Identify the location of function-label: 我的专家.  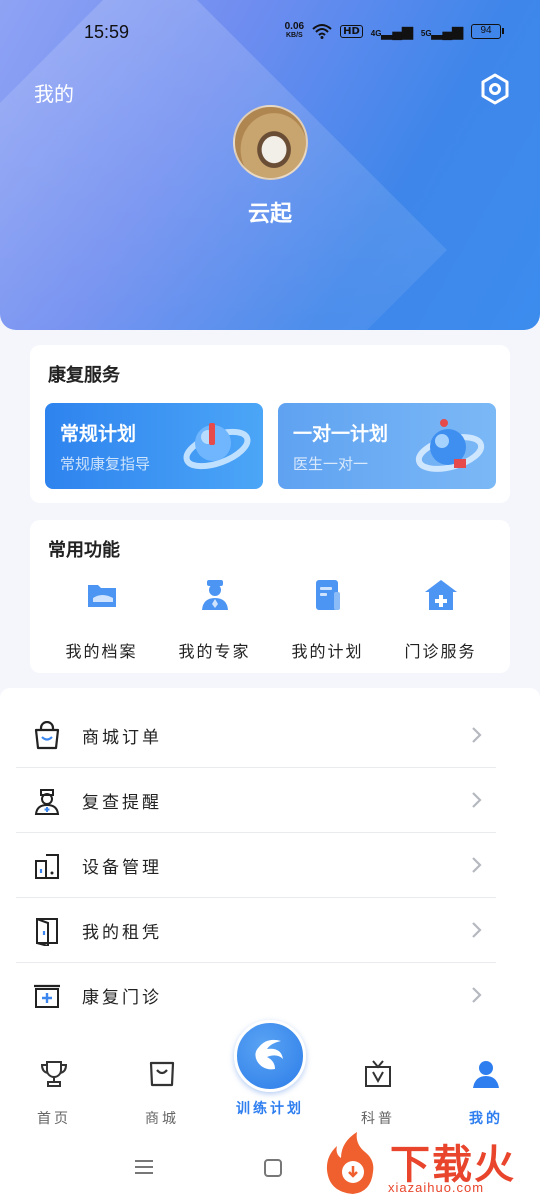
(214, 651).